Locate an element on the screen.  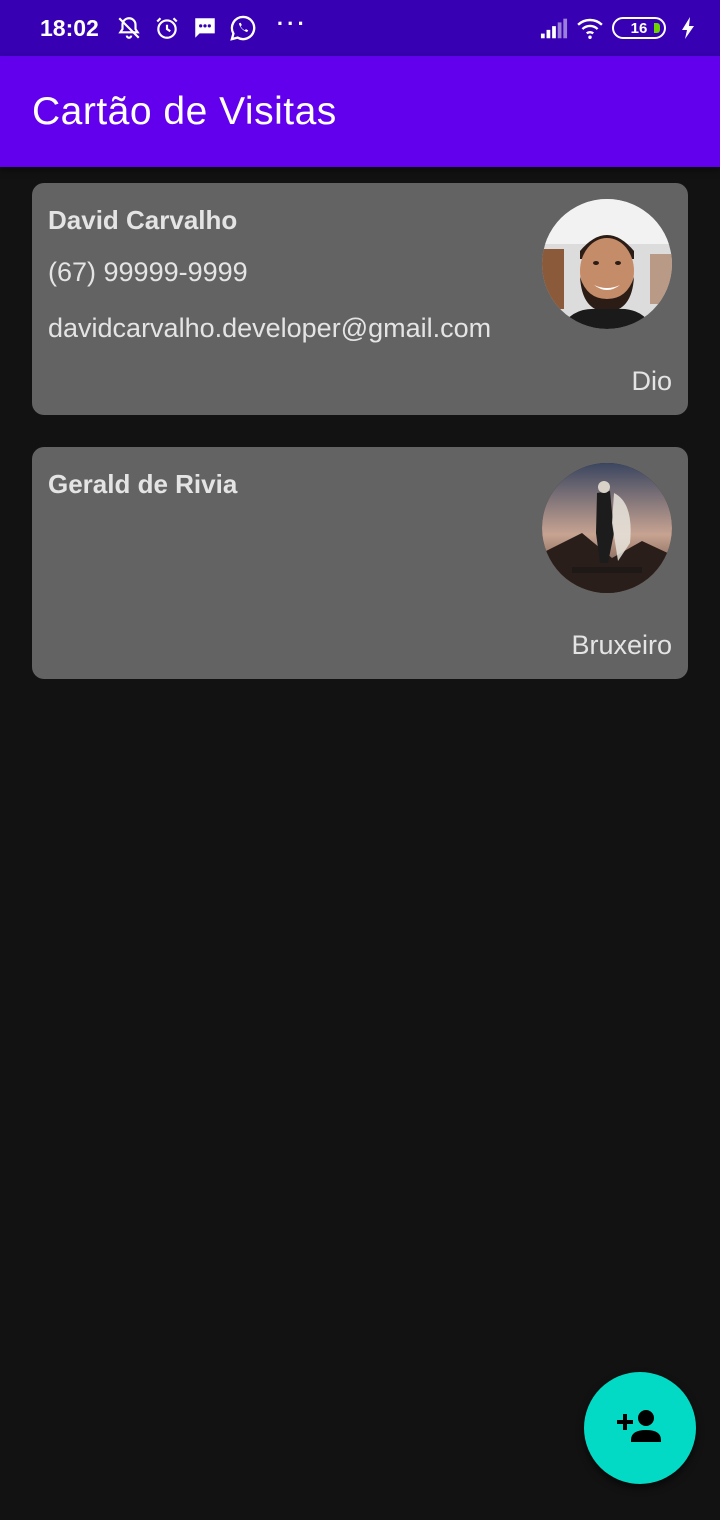
status-time: 18:02 is located at coordinates (69, 27).